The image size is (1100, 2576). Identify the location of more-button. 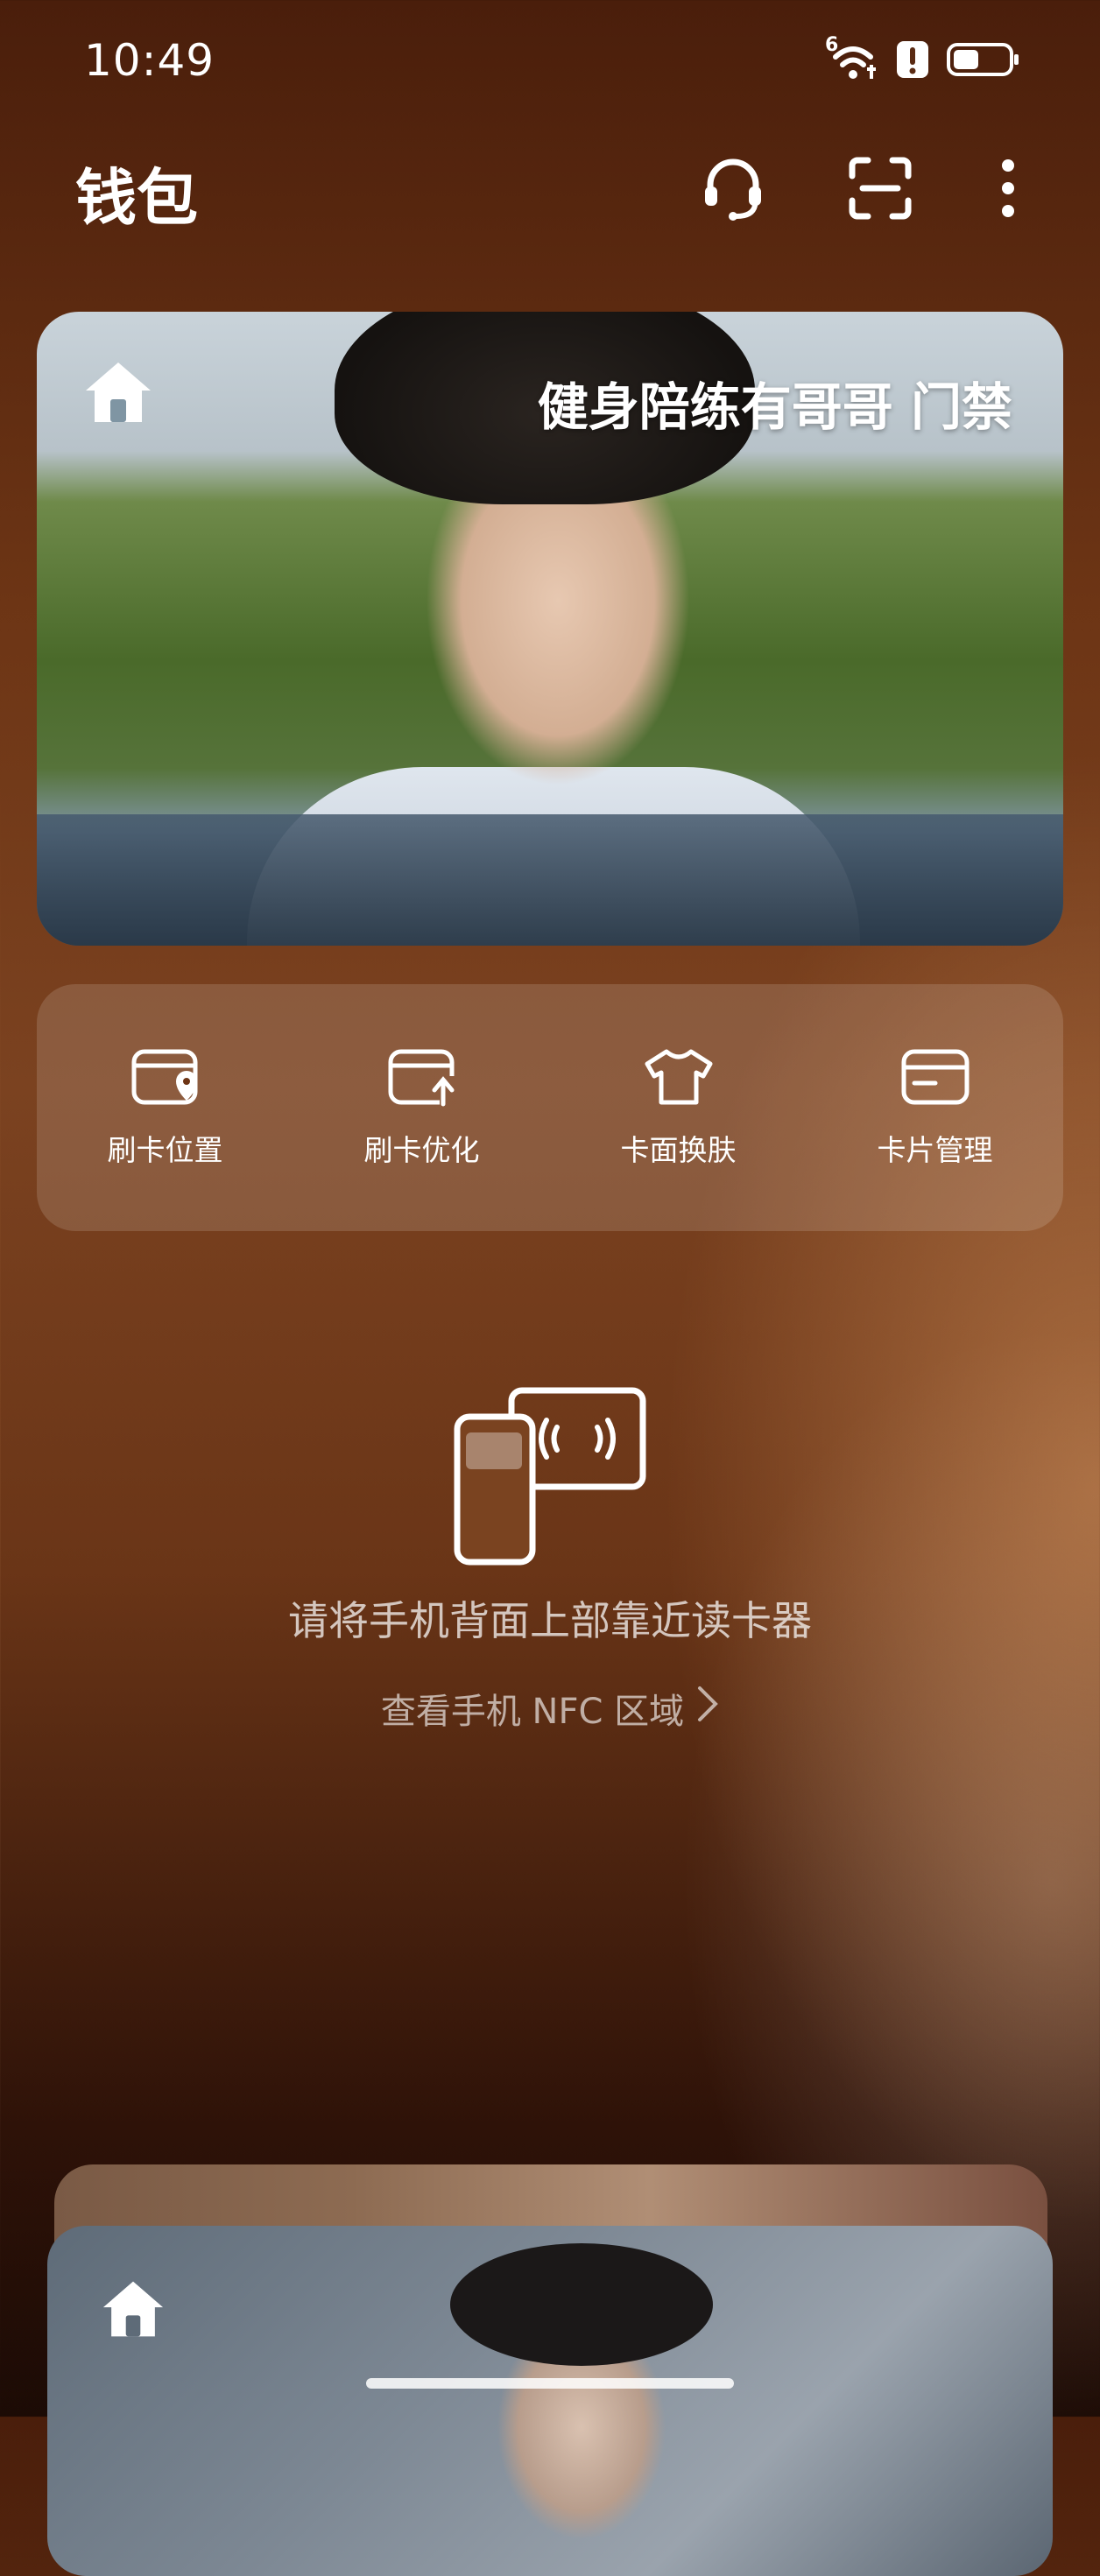
(1008, 190).